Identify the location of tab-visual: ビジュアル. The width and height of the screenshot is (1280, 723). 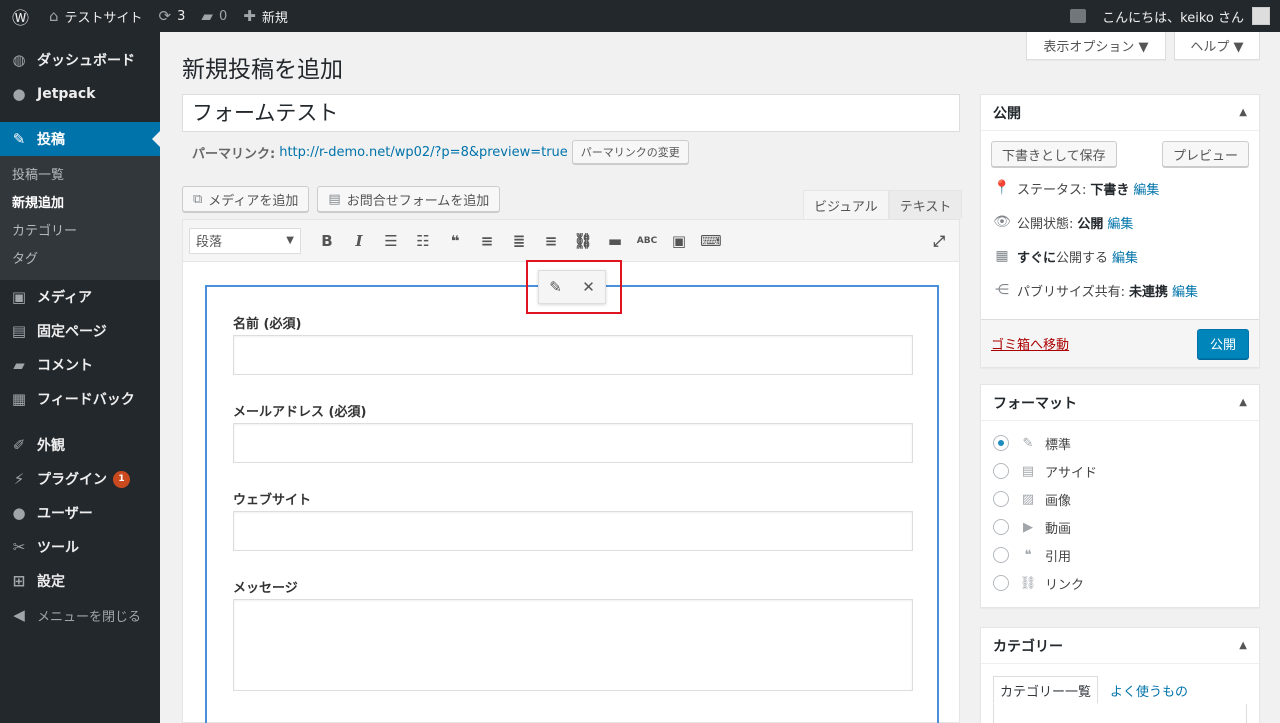
(846, 204).